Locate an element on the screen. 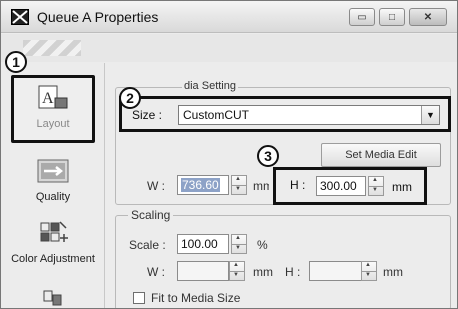 This screenshot has height=309, width=458. layout-icon: A is located at coordinates (53, 97).